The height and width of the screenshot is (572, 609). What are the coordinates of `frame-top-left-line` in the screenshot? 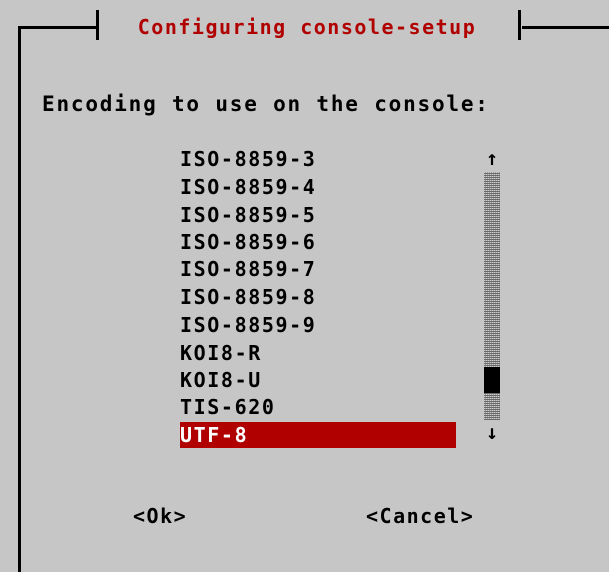 It's located at (58, 27).